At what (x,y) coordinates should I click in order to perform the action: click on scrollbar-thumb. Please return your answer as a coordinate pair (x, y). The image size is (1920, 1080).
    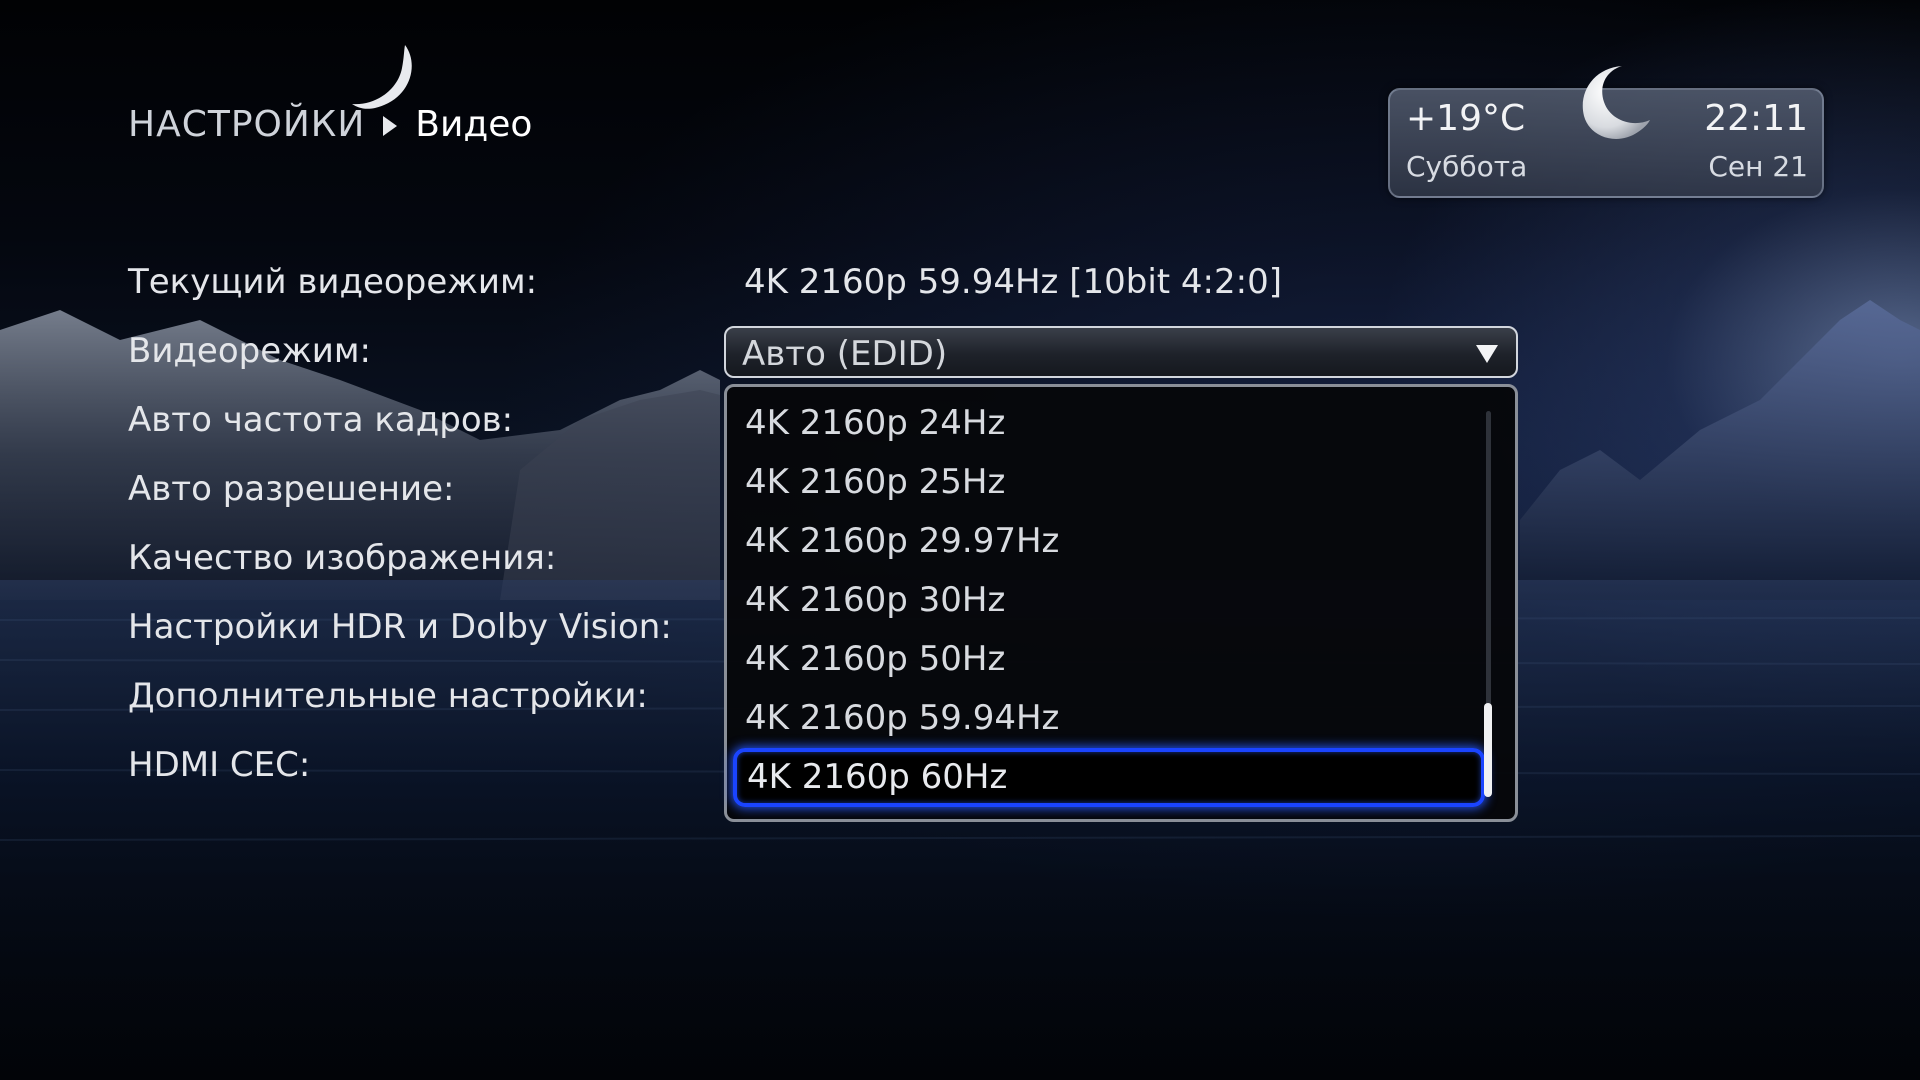
    Looking at the image, I should click on (1488, 750).